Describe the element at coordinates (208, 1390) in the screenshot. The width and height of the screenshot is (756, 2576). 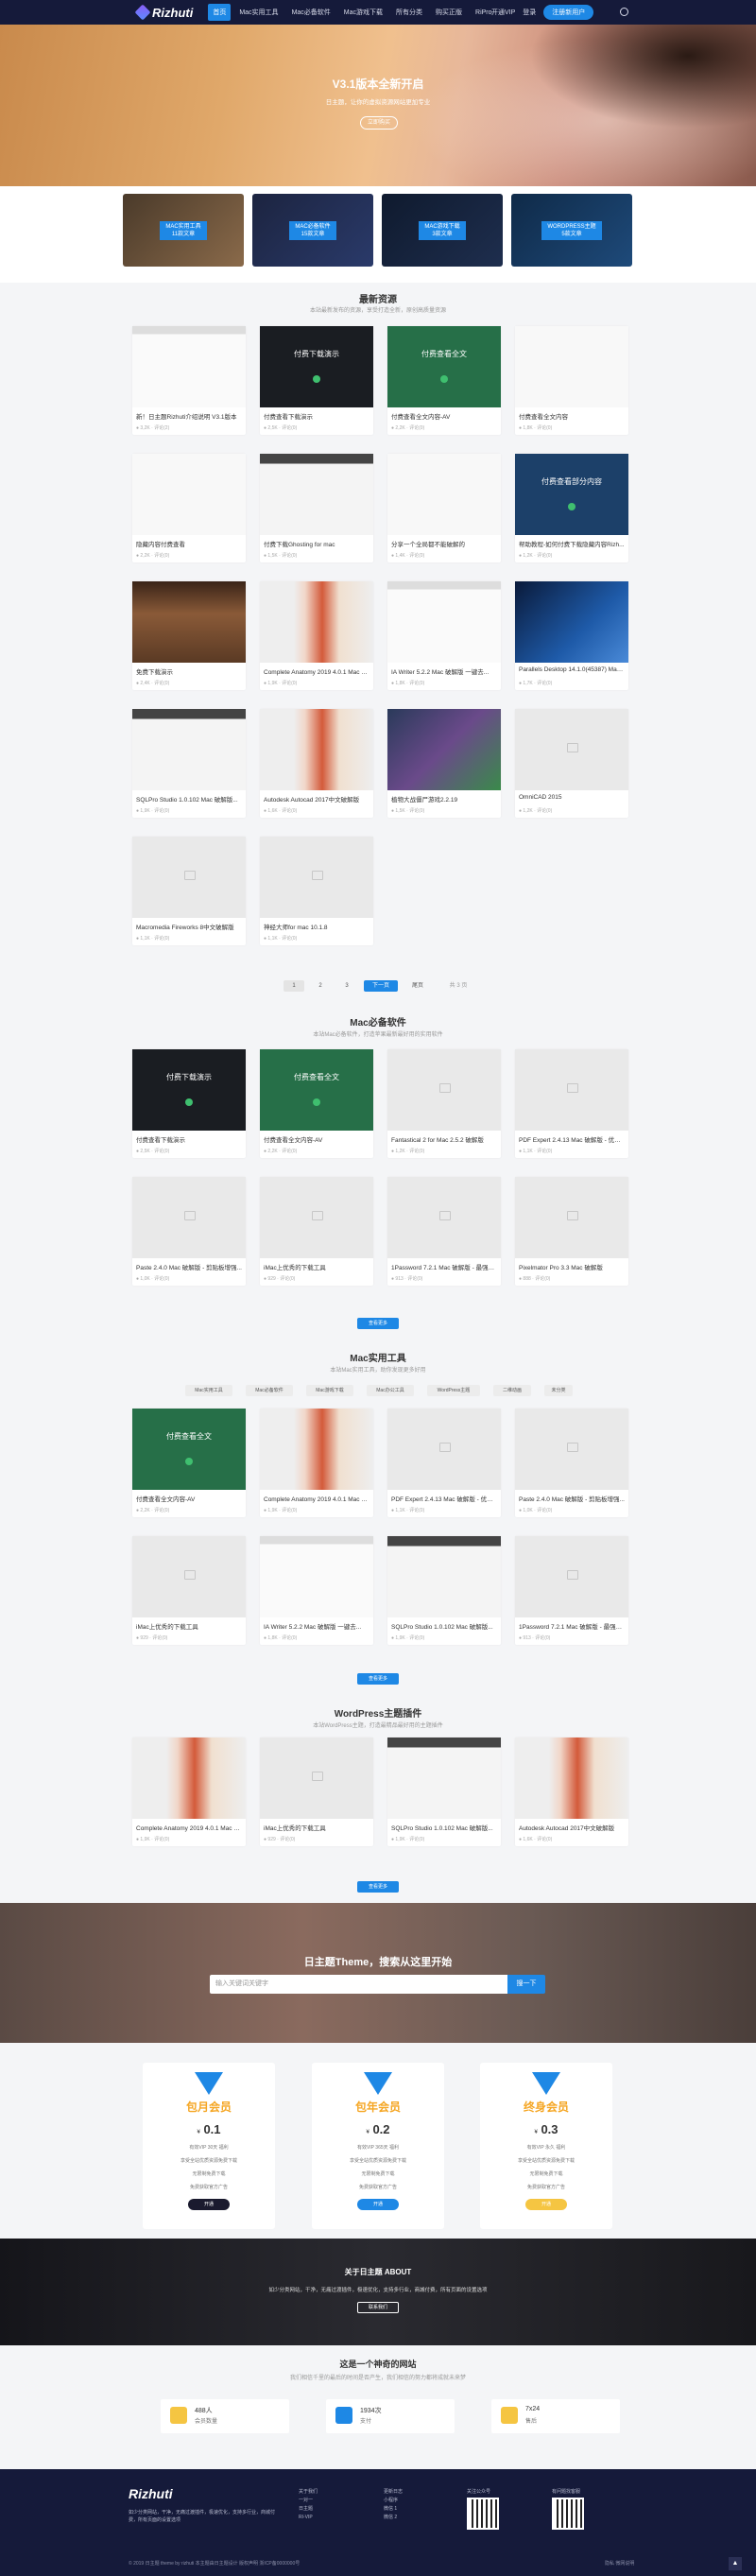
I see `tab-mac-tools: Mac实用工具` at that location.